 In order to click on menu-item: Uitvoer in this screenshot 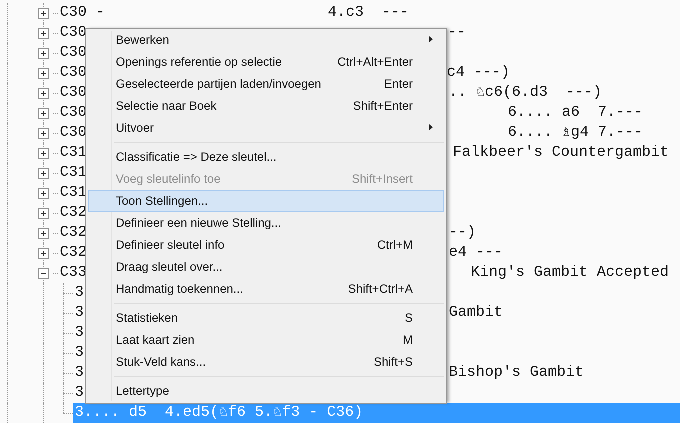, I will do `click(266, 128)`.